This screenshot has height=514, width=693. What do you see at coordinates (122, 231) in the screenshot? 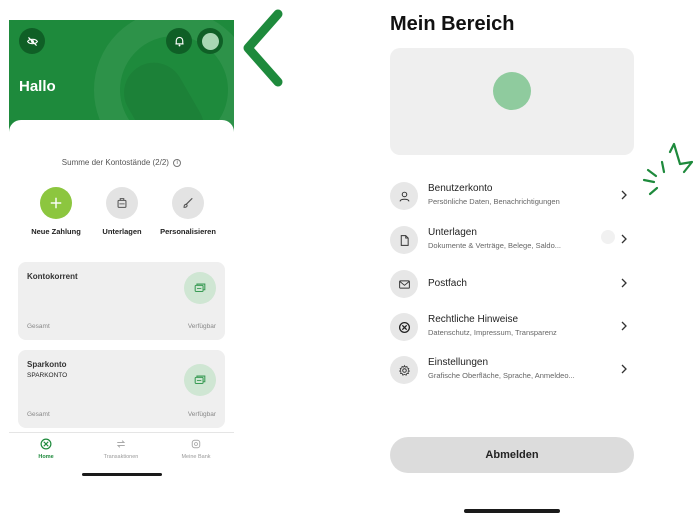
I see `documents-label: Unterlagen` at bounding box center [122, 231].